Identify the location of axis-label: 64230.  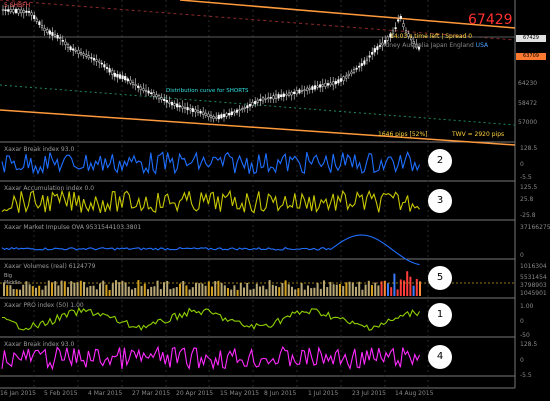
(528, 83).